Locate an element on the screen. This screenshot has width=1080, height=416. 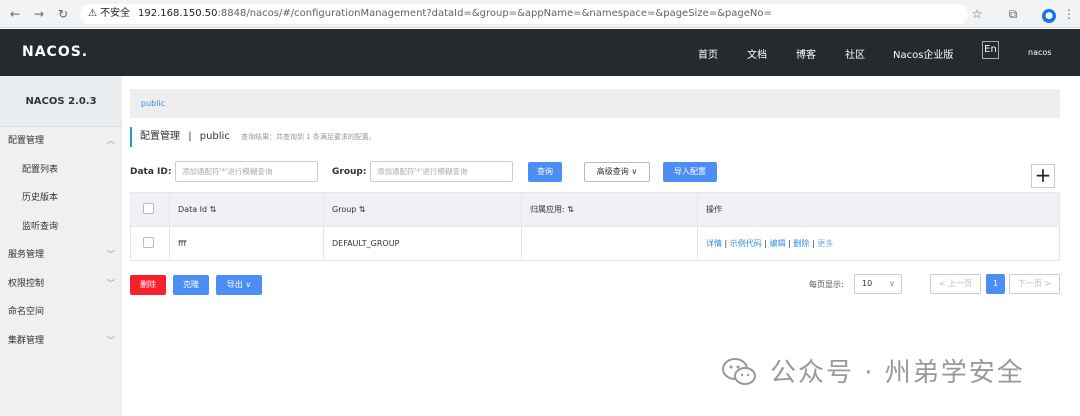
sidebar-item-config-management: 配置管理 ︿ is located at coordinates (61, 141).